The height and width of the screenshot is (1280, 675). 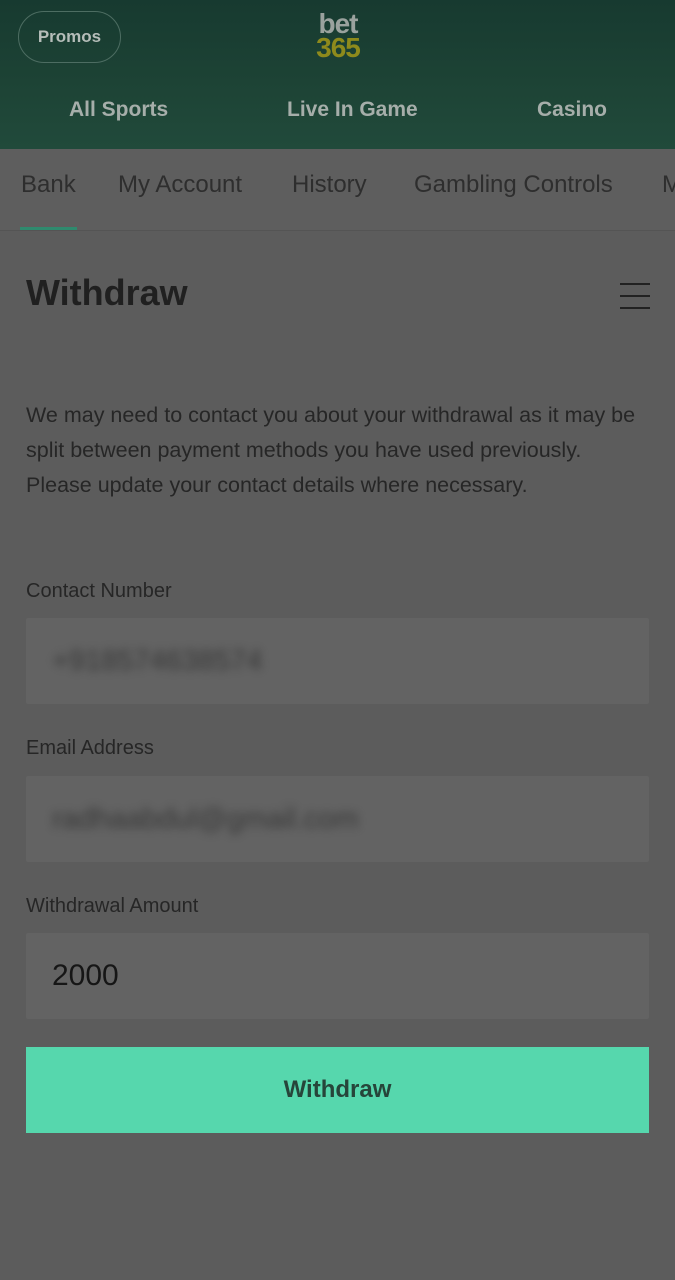 What do you see at coordinates (572, 114) in the screenshot?
I see `nav-casino: Casino` at bounding box center [572, 114].